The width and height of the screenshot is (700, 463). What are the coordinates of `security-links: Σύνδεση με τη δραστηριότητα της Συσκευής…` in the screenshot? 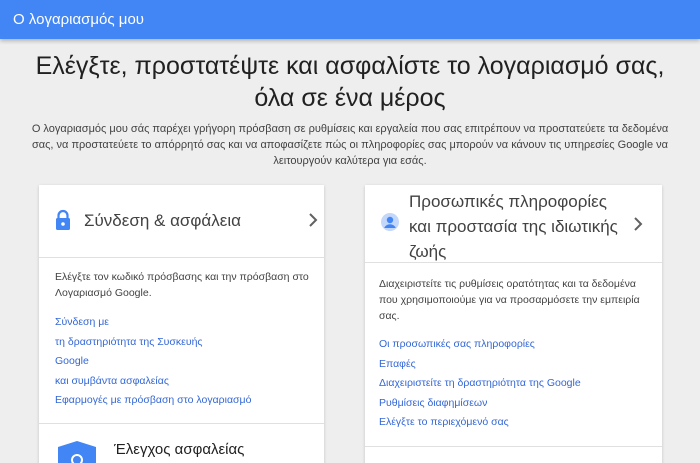 It's located at (153, 362).